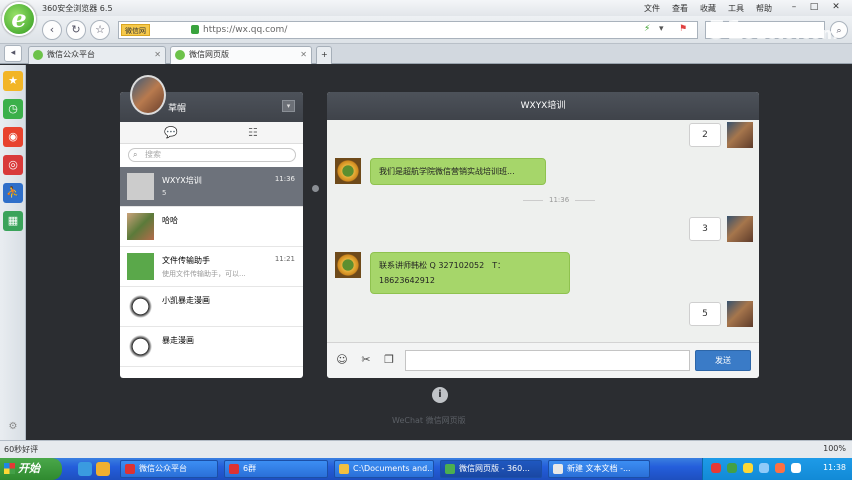  Describe the element at coordinates (470, 273) in the screenshot. I see `message-bubble-received: 联系讲师韩松 Q 327102052 T： 18623642912` at that location.